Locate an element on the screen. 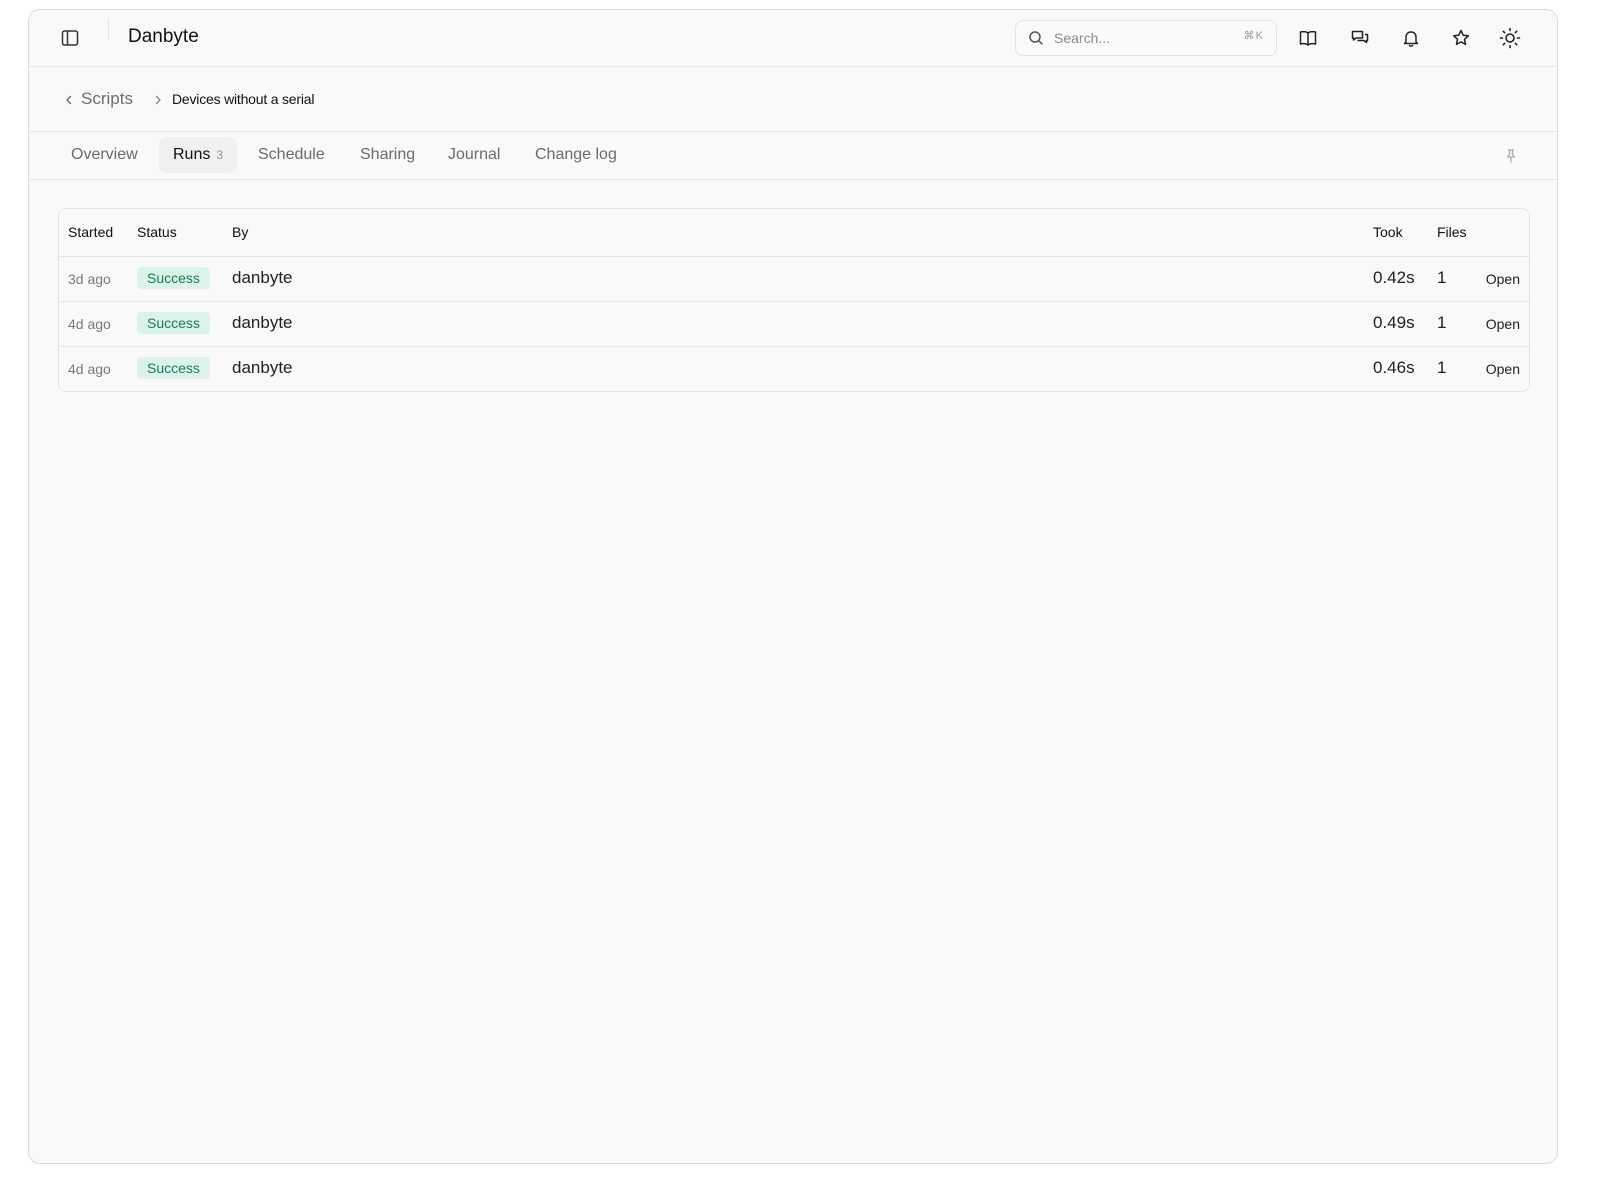 The image size is (1600, 1198). tab-runs: Runs 3 is located at coordinates (198, 155).